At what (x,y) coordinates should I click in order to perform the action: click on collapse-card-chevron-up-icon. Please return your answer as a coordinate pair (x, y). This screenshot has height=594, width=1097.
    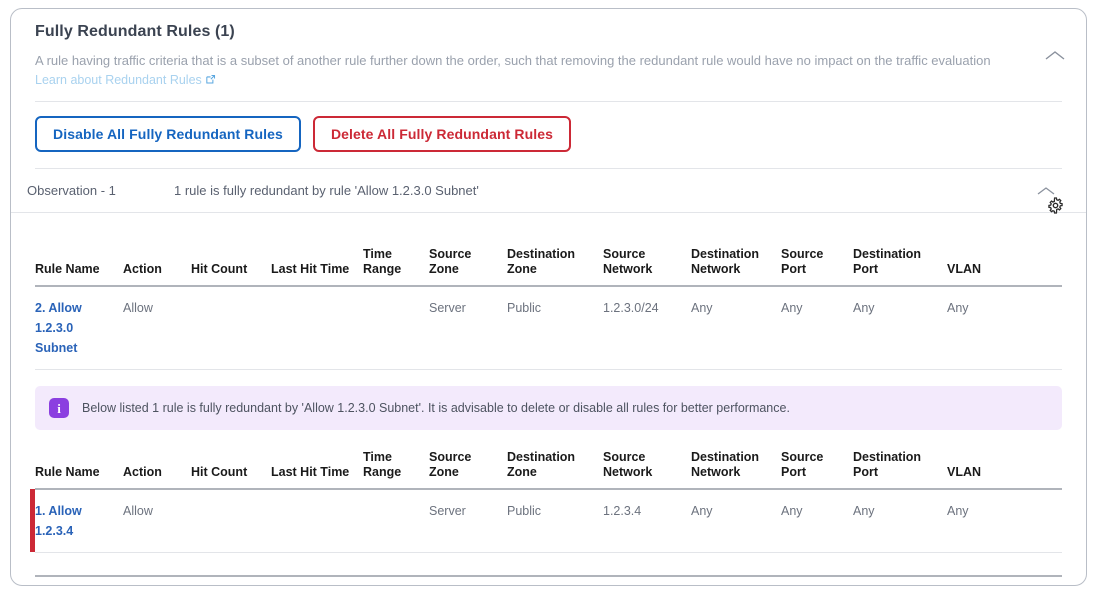
    Looking at the image, I should click on (1055, 58).